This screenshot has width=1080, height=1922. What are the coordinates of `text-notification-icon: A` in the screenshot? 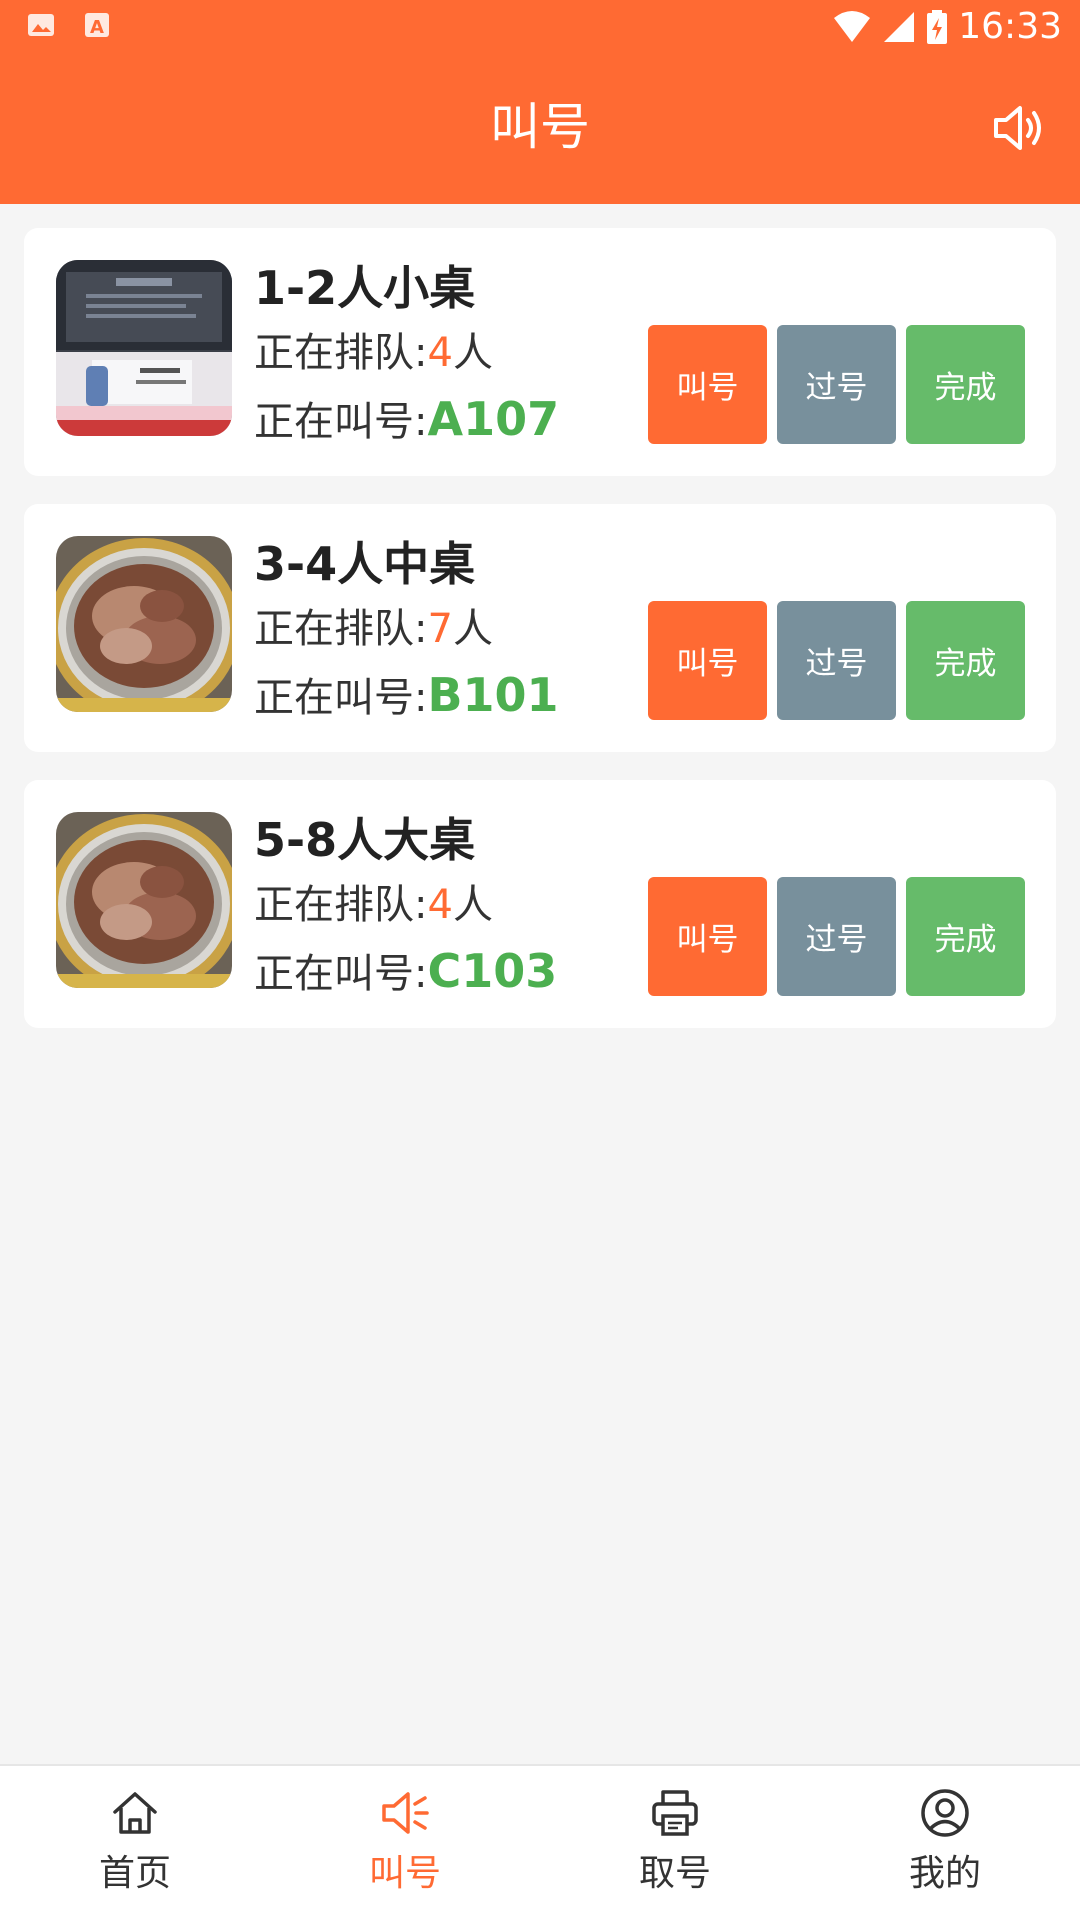 It's located at (97, 25).